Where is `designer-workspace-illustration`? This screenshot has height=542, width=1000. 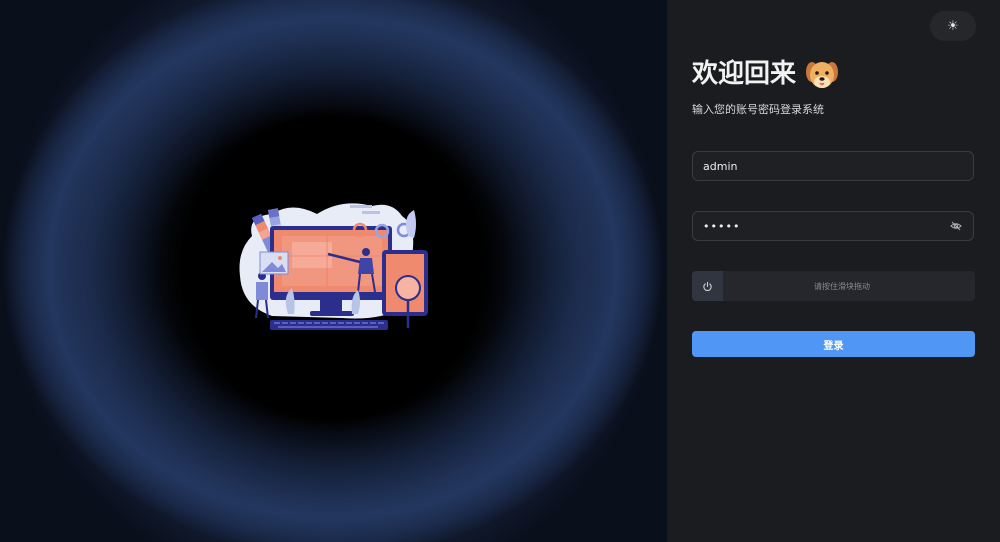 designer-workspace-illustration is located at coordinates (333, 266).